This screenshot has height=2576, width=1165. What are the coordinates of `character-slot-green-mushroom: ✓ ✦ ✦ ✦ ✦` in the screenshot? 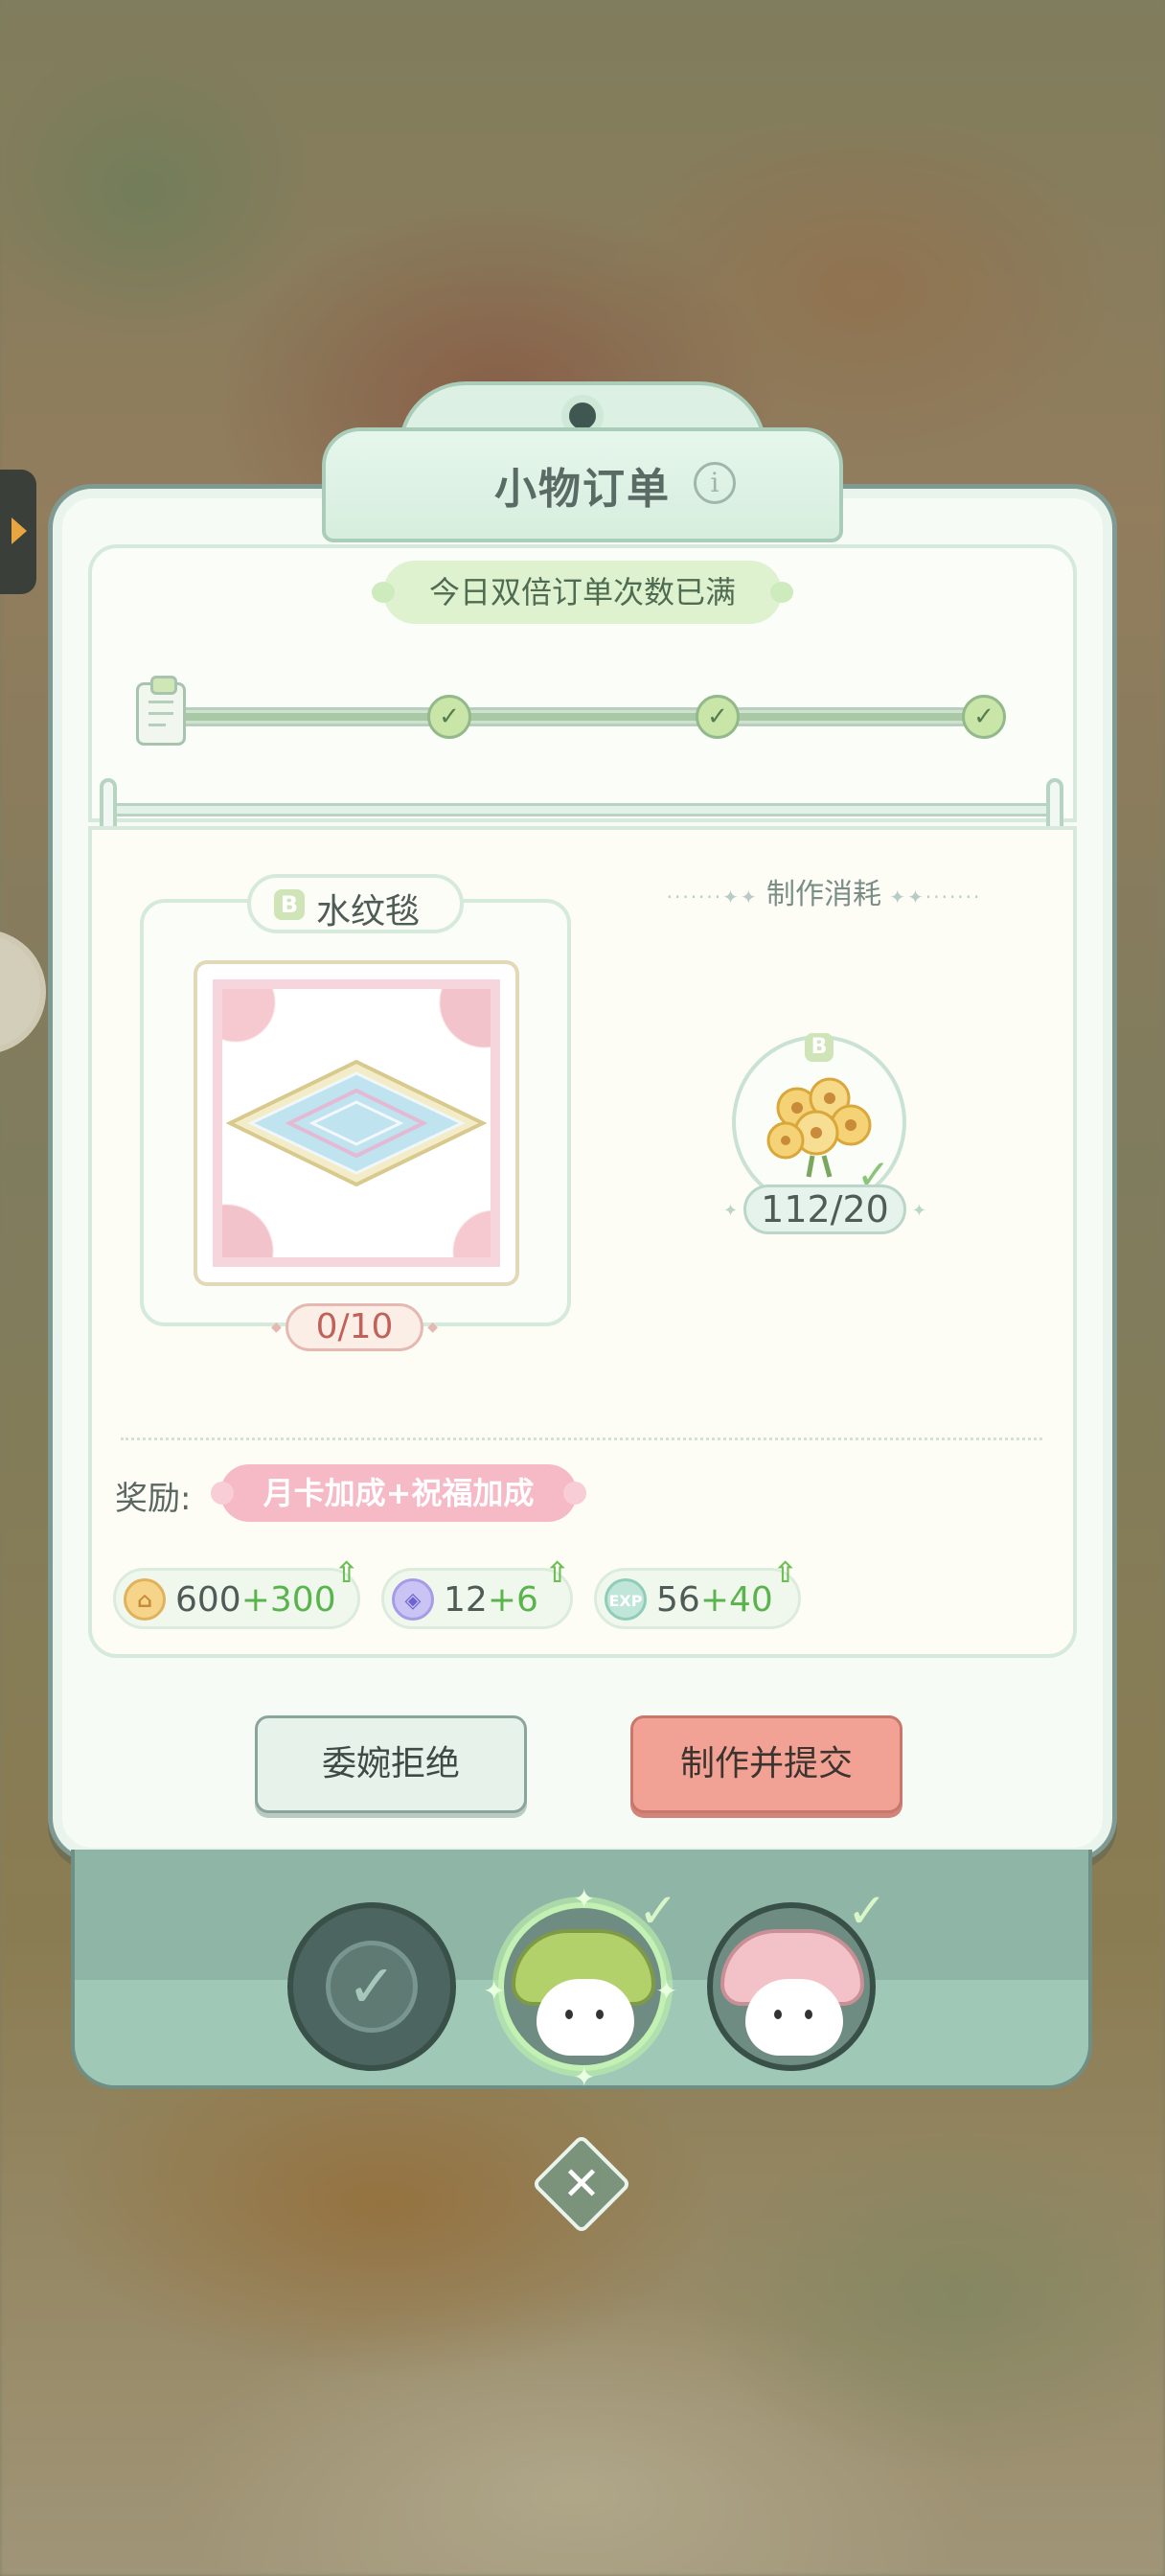 It's located at (581, 1988).